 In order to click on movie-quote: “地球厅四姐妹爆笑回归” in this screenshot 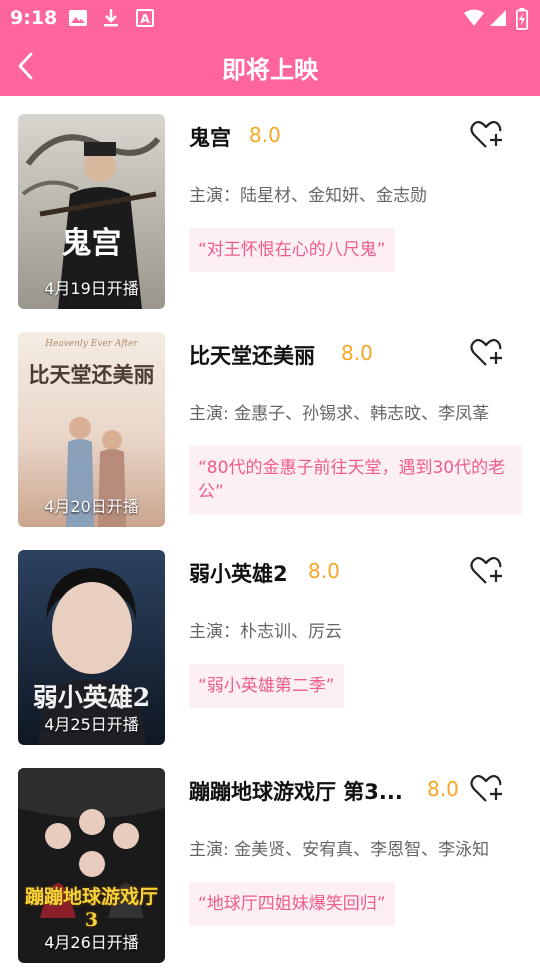, I will do `click(292, 904)`.